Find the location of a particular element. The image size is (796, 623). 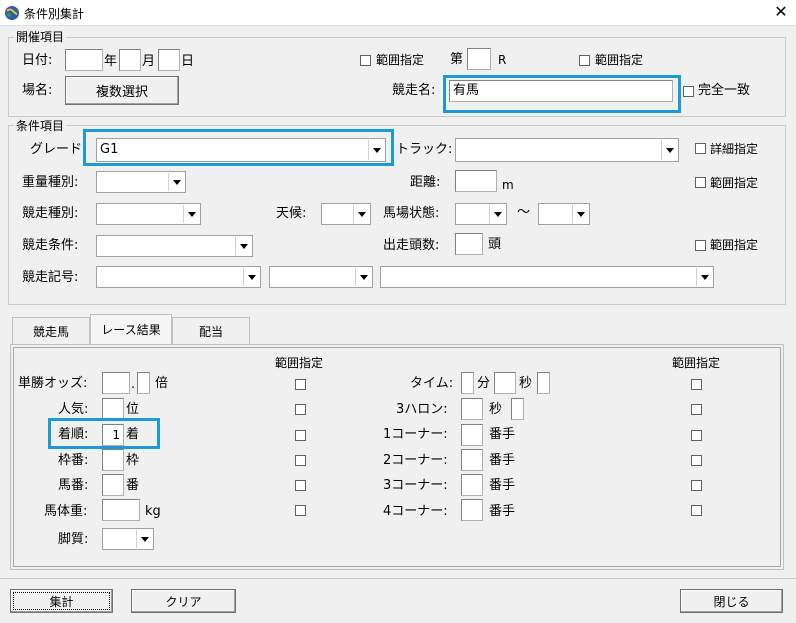

tab-horse: 競走馬 is located at coordinates (51, 330).